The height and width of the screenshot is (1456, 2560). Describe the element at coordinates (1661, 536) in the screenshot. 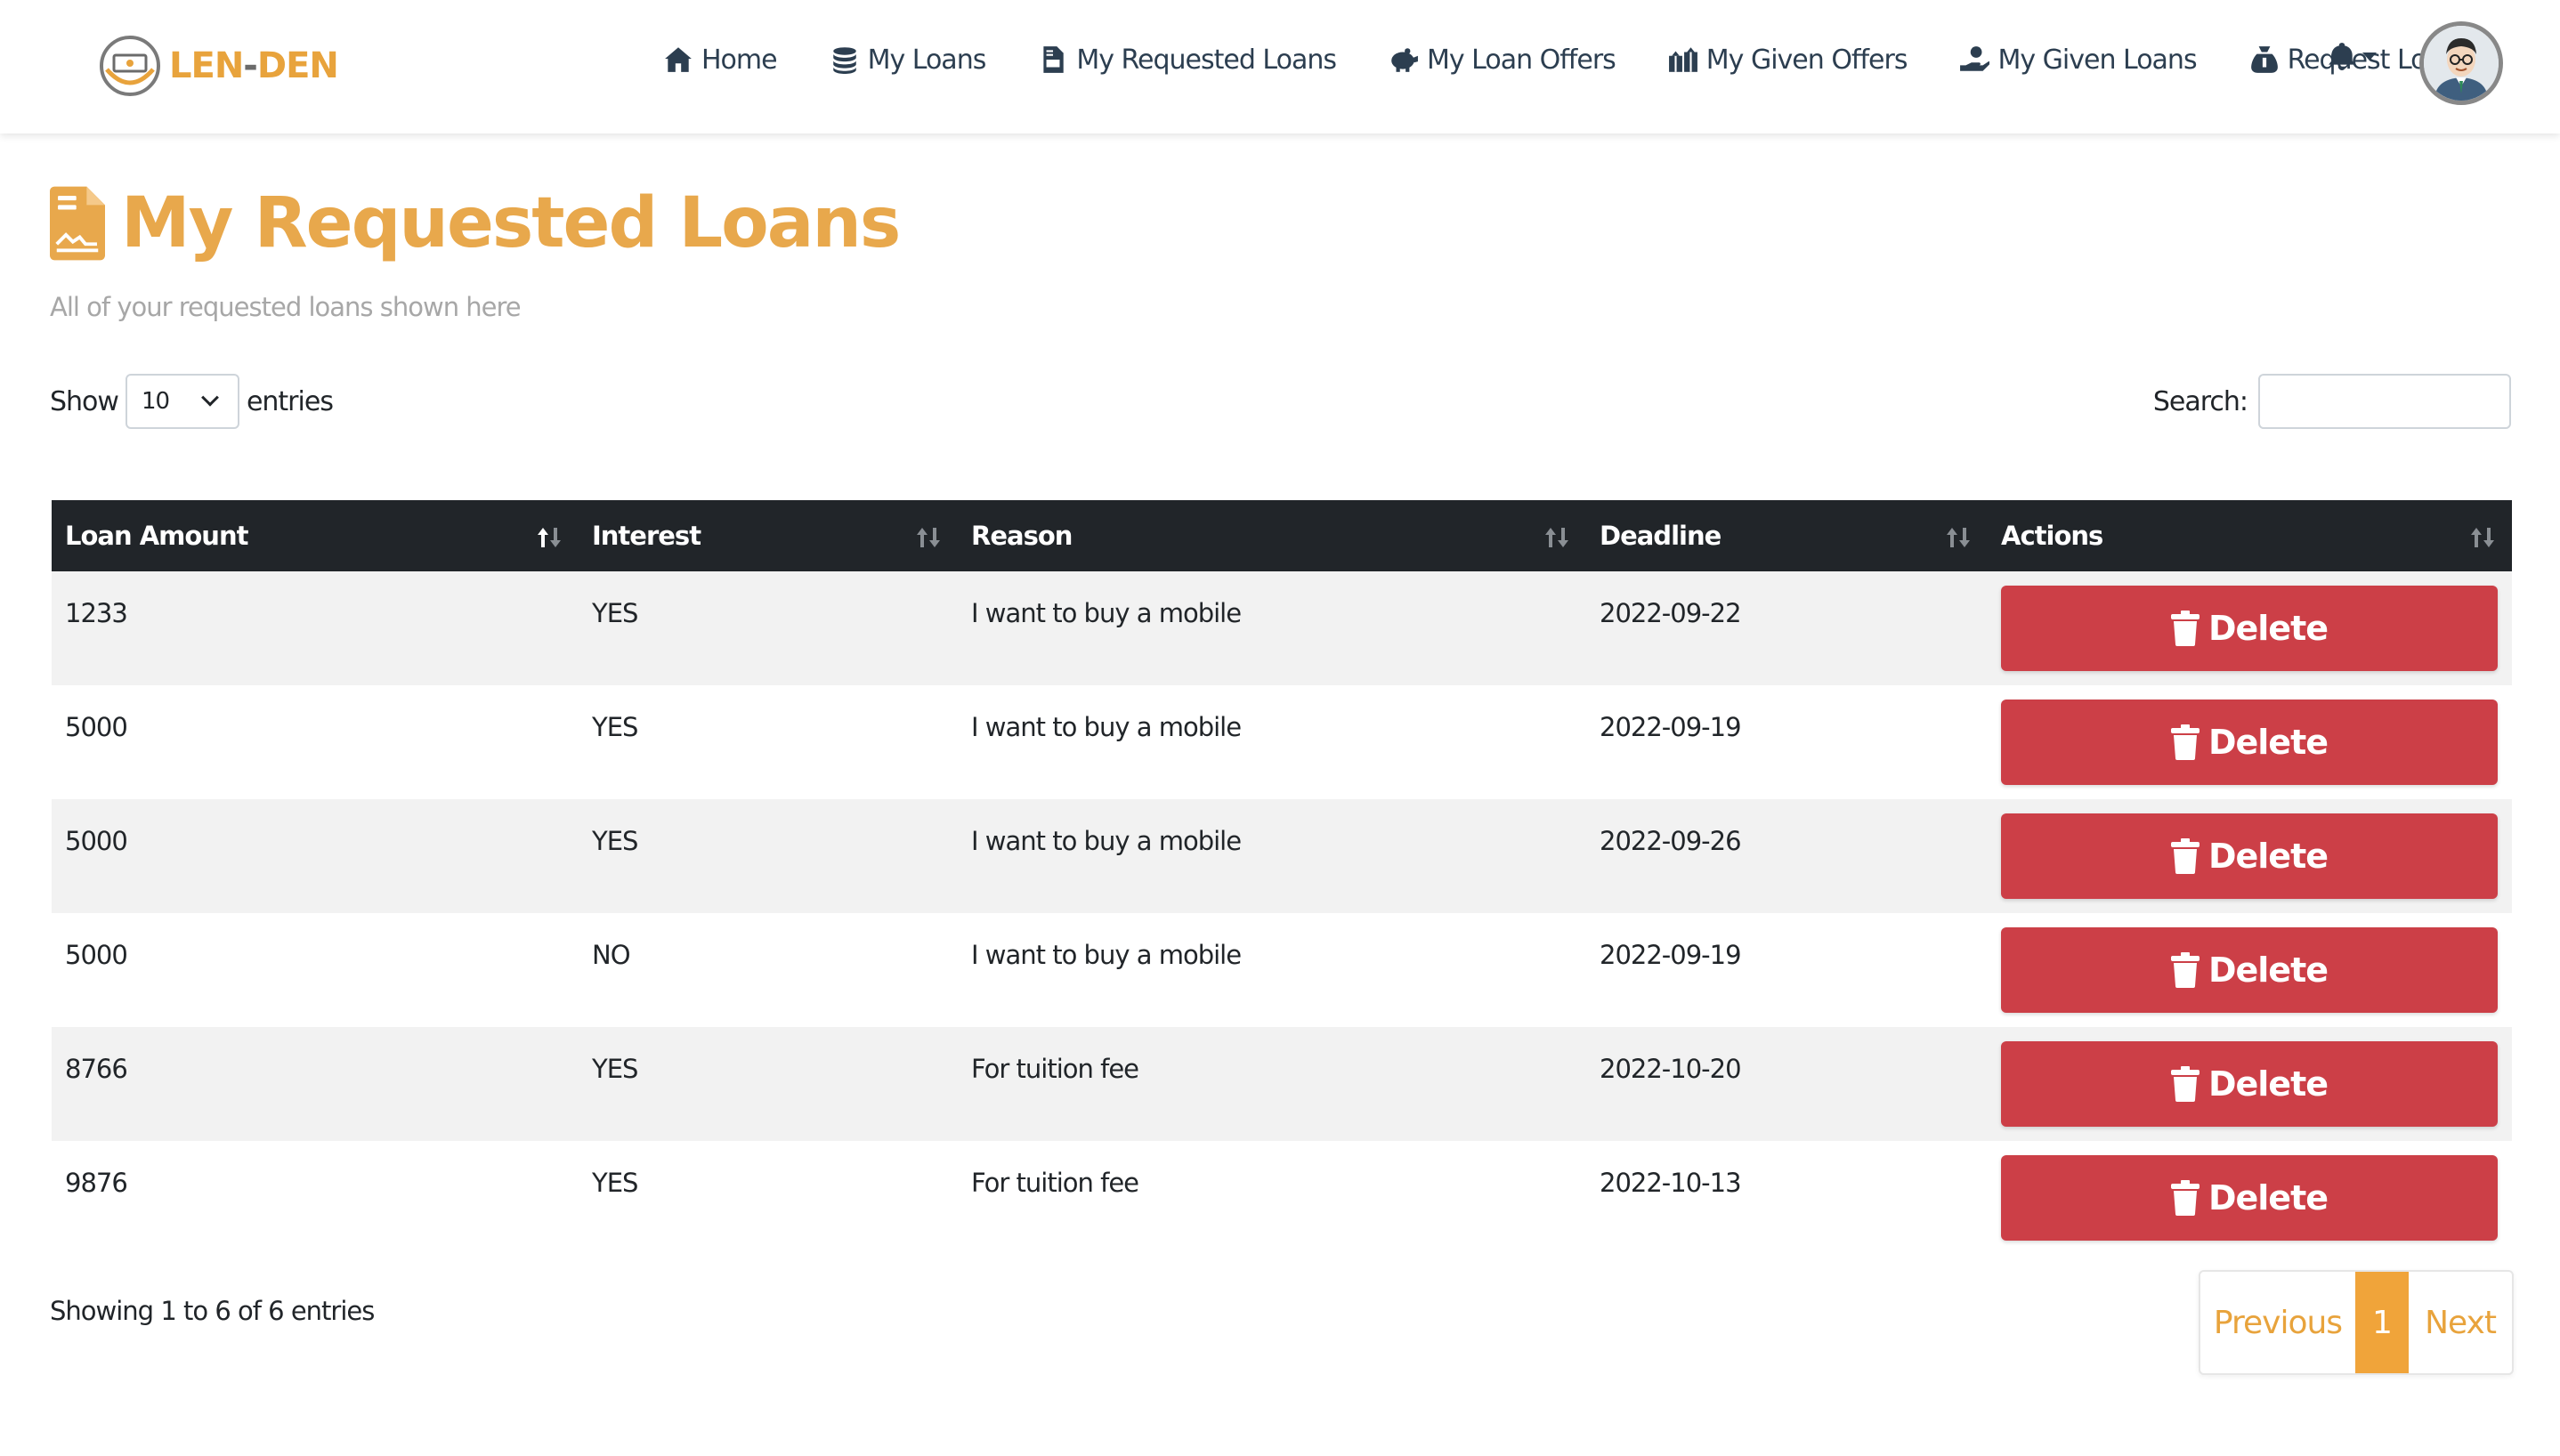

I see `column-header-label: Deadline` at that location.